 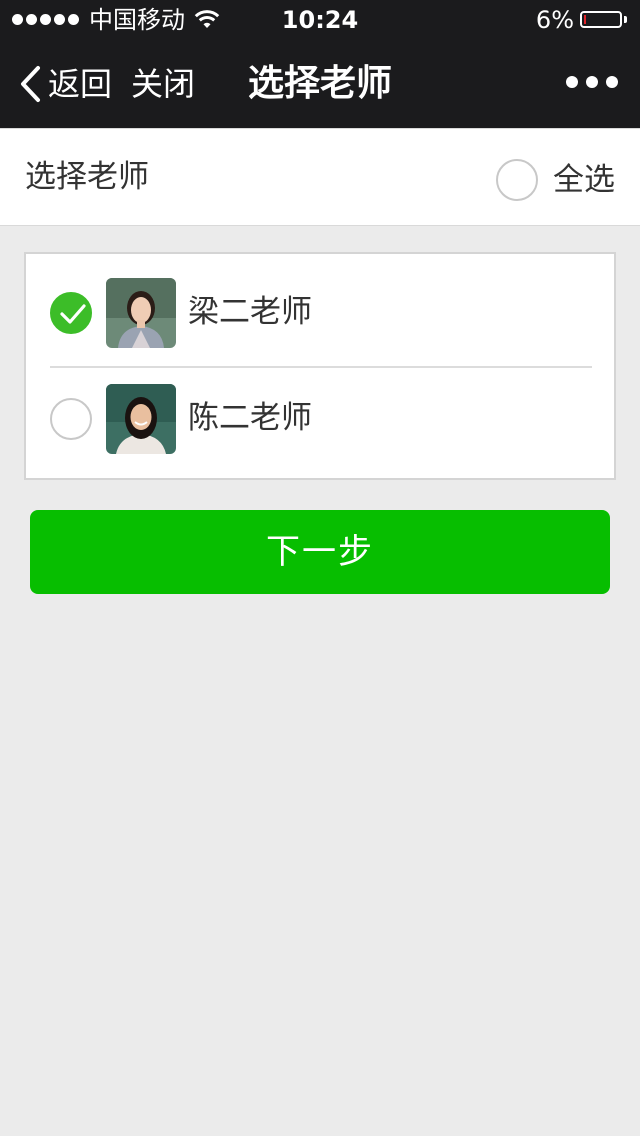 What do you see at coordinates (320, 413) in the screenshot?
I see `list-item: 陈二老师` at bounding box center [320, 413].